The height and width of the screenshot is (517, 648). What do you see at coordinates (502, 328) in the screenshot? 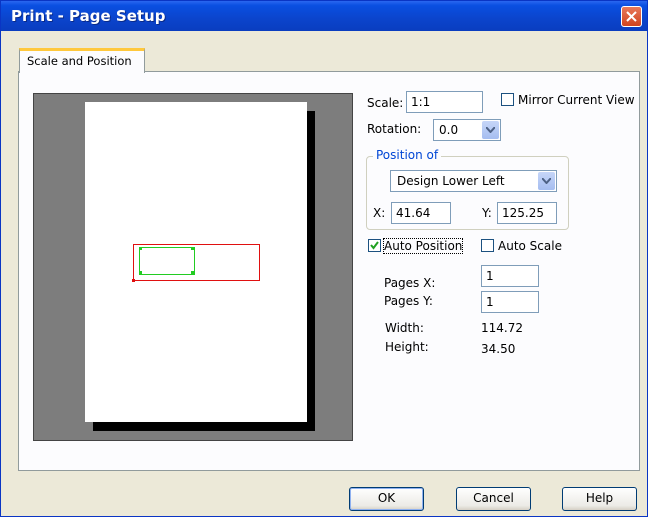
I see `width-value: 114.72` at bounding box center [502, 328].